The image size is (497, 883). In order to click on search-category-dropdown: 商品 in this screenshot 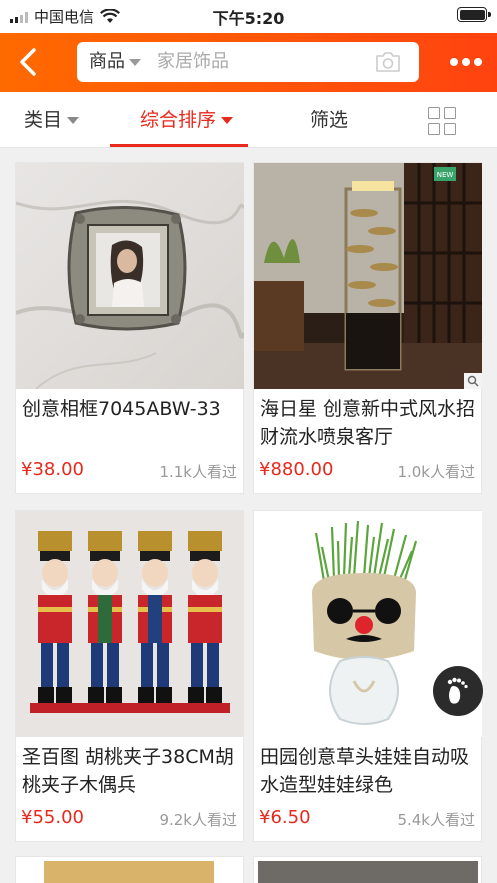, I will do `click(115, 62)`.